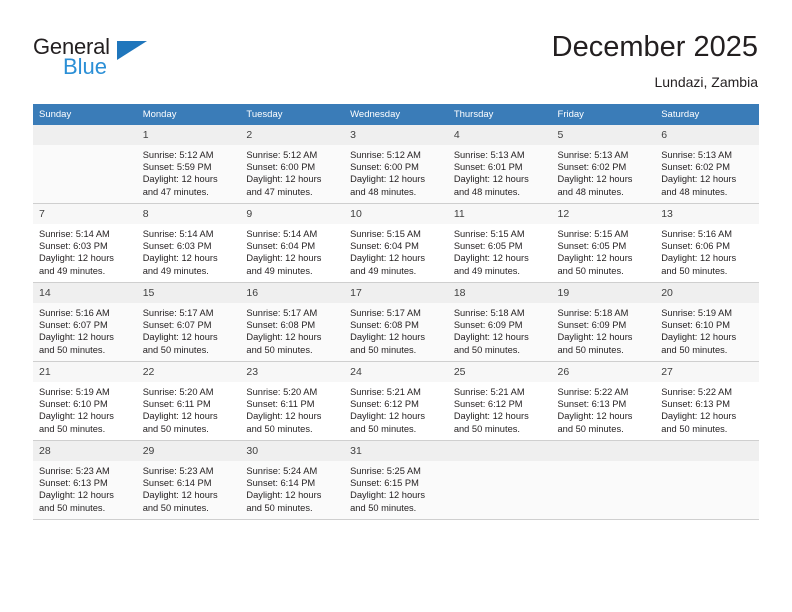 The image size is (792, 612). I want to click on day-cell-empty, so click(707, 480).